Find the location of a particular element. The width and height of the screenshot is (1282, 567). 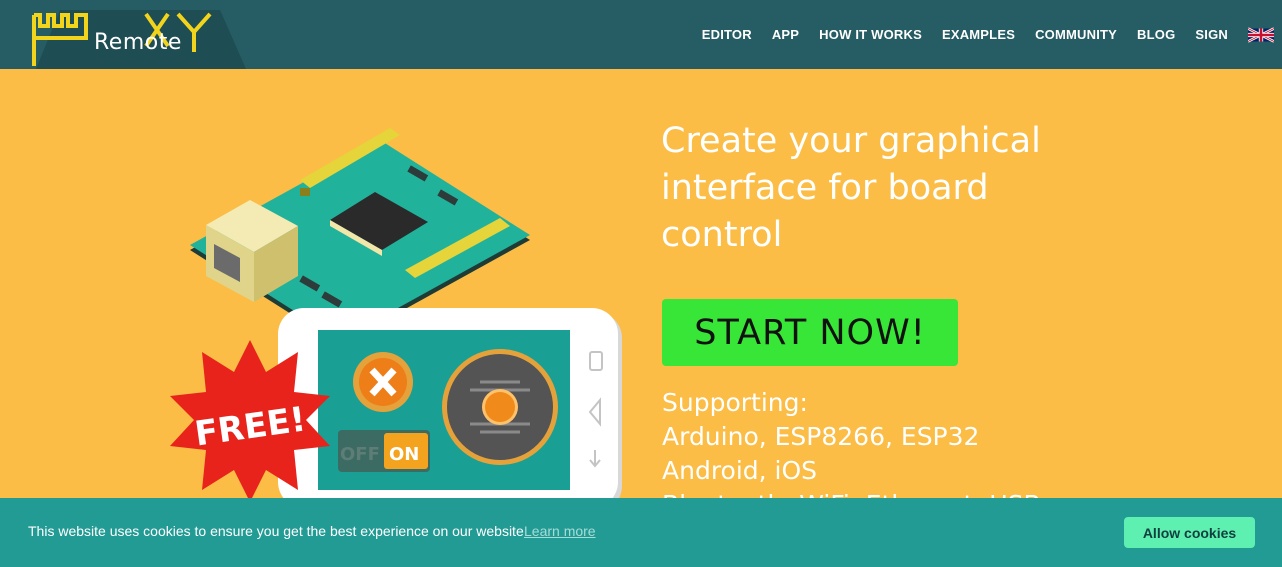

hero-title-line2: interface for board is located at coordinates (825, 188).